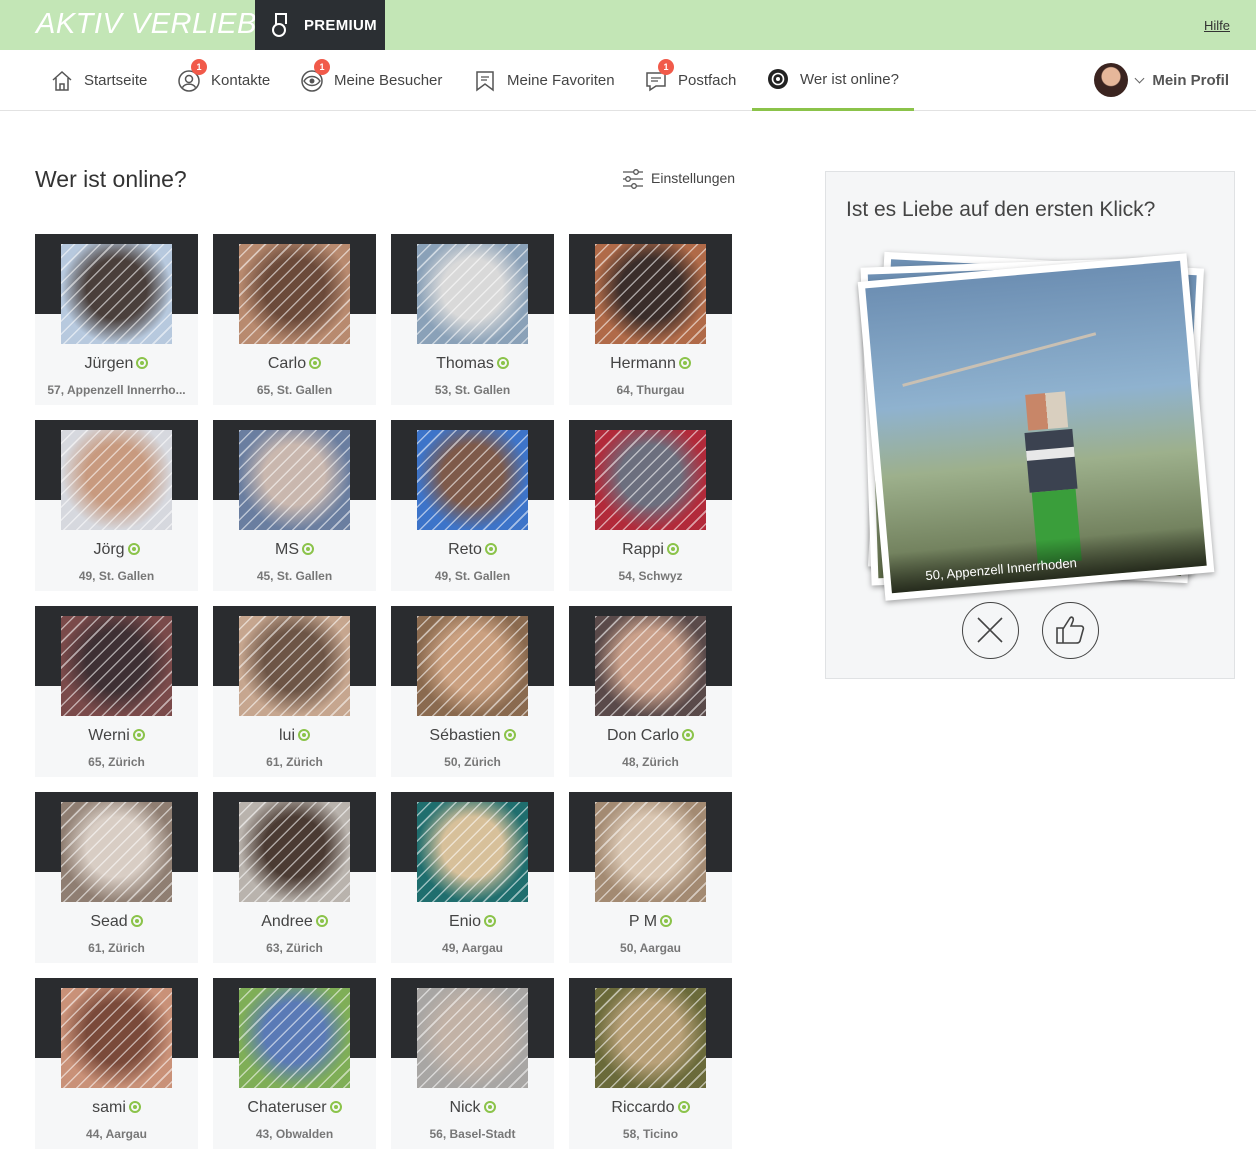  I want to click on member-card: sami 44, Aargau, so click(116, 1063).